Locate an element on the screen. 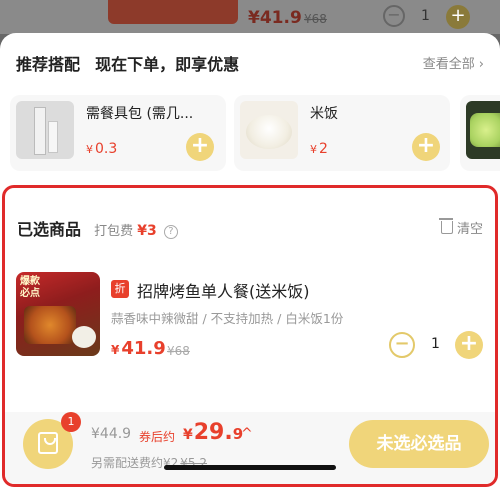 The width and height of the screenshot is (500, 487). recommend-card-rice: 米饭 ¥2 + is located at coordinates (342, 133).